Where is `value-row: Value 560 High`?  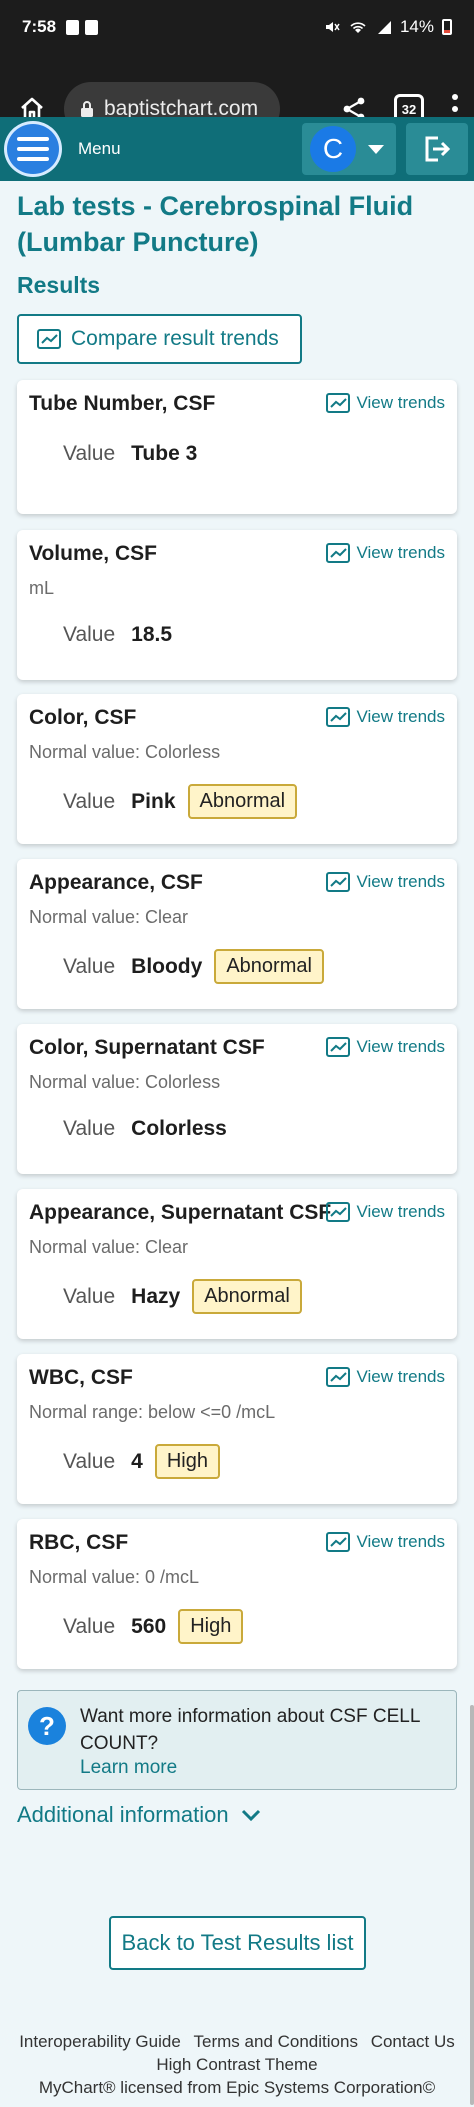 value-row: Value 560 High is located at coordinates (153, 1626).